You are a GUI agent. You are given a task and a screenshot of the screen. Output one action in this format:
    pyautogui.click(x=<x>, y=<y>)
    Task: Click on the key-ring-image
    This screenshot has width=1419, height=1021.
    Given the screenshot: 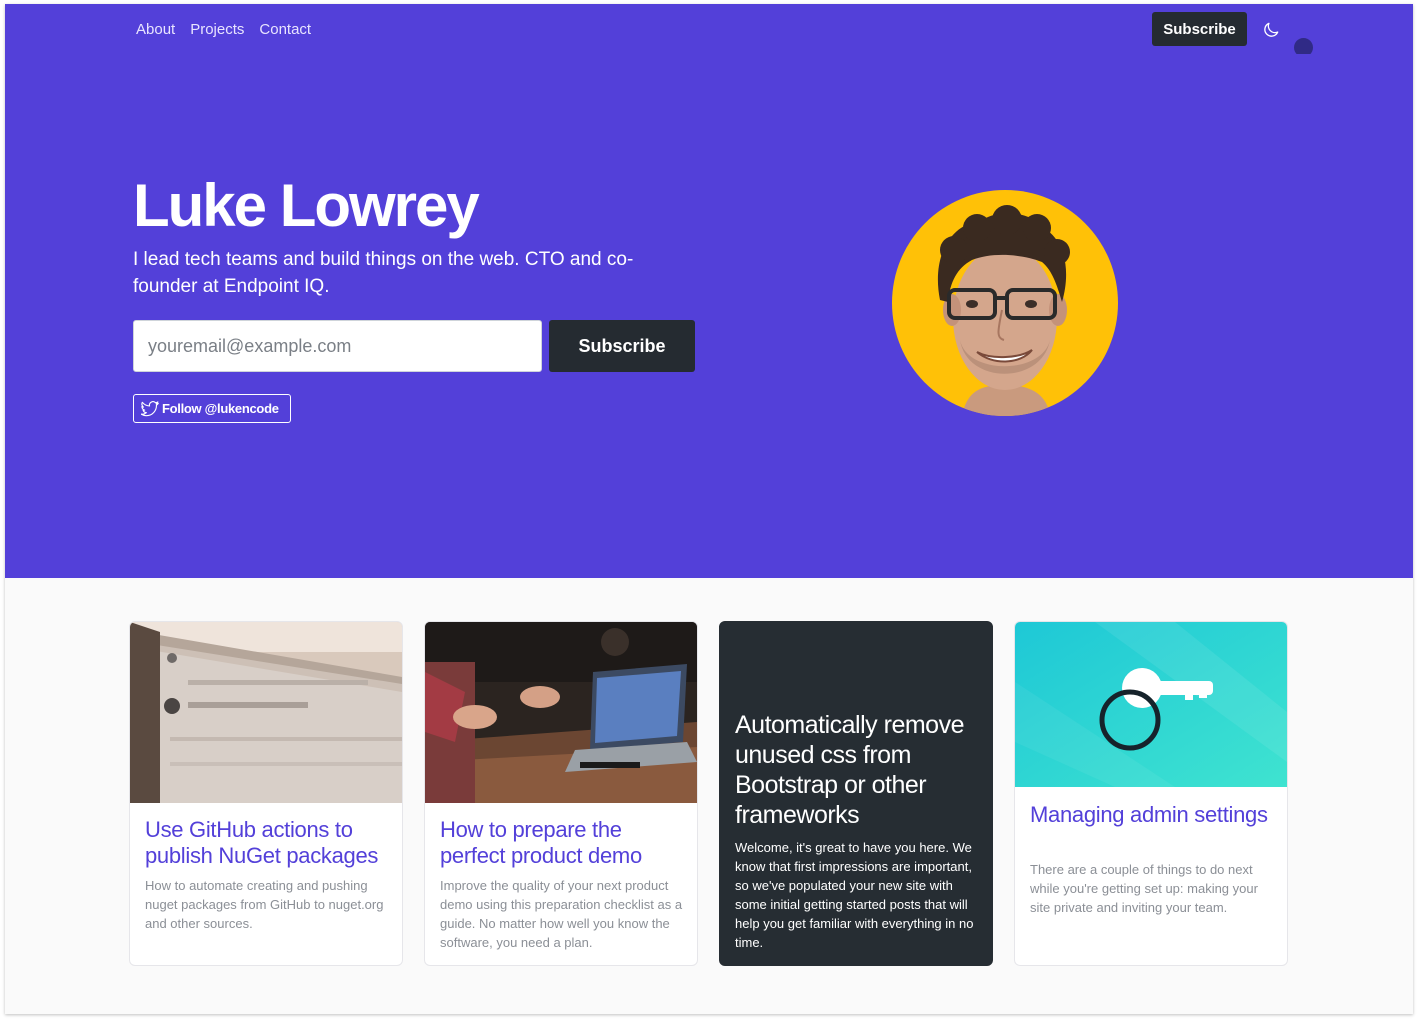 What is the action you would take?
    pyautogui.click(x=1151, y=704)
    